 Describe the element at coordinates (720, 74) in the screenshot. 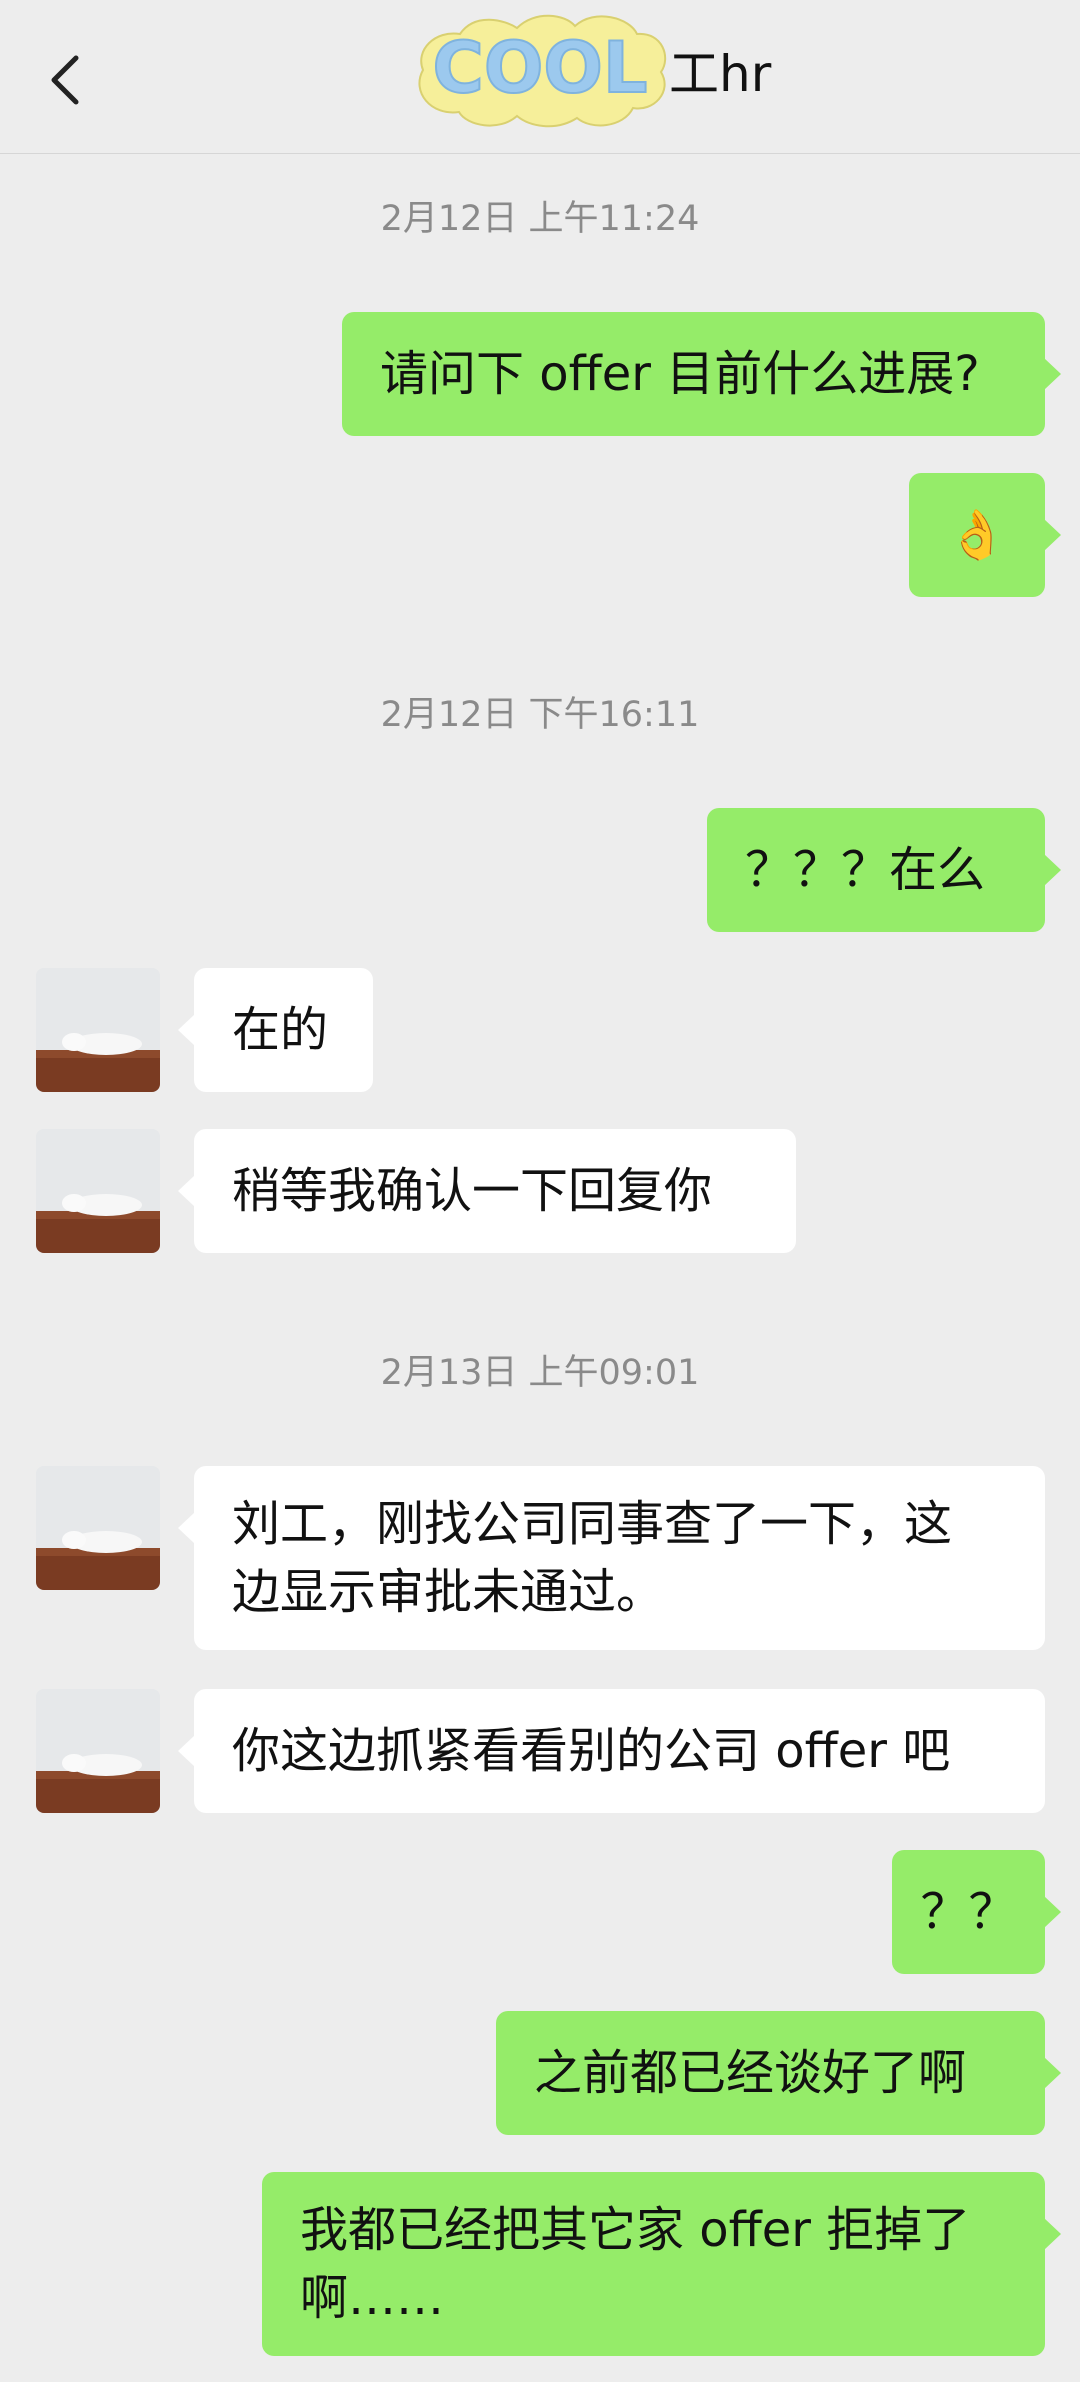

I see `chat-title-text: 工hr` at that location.